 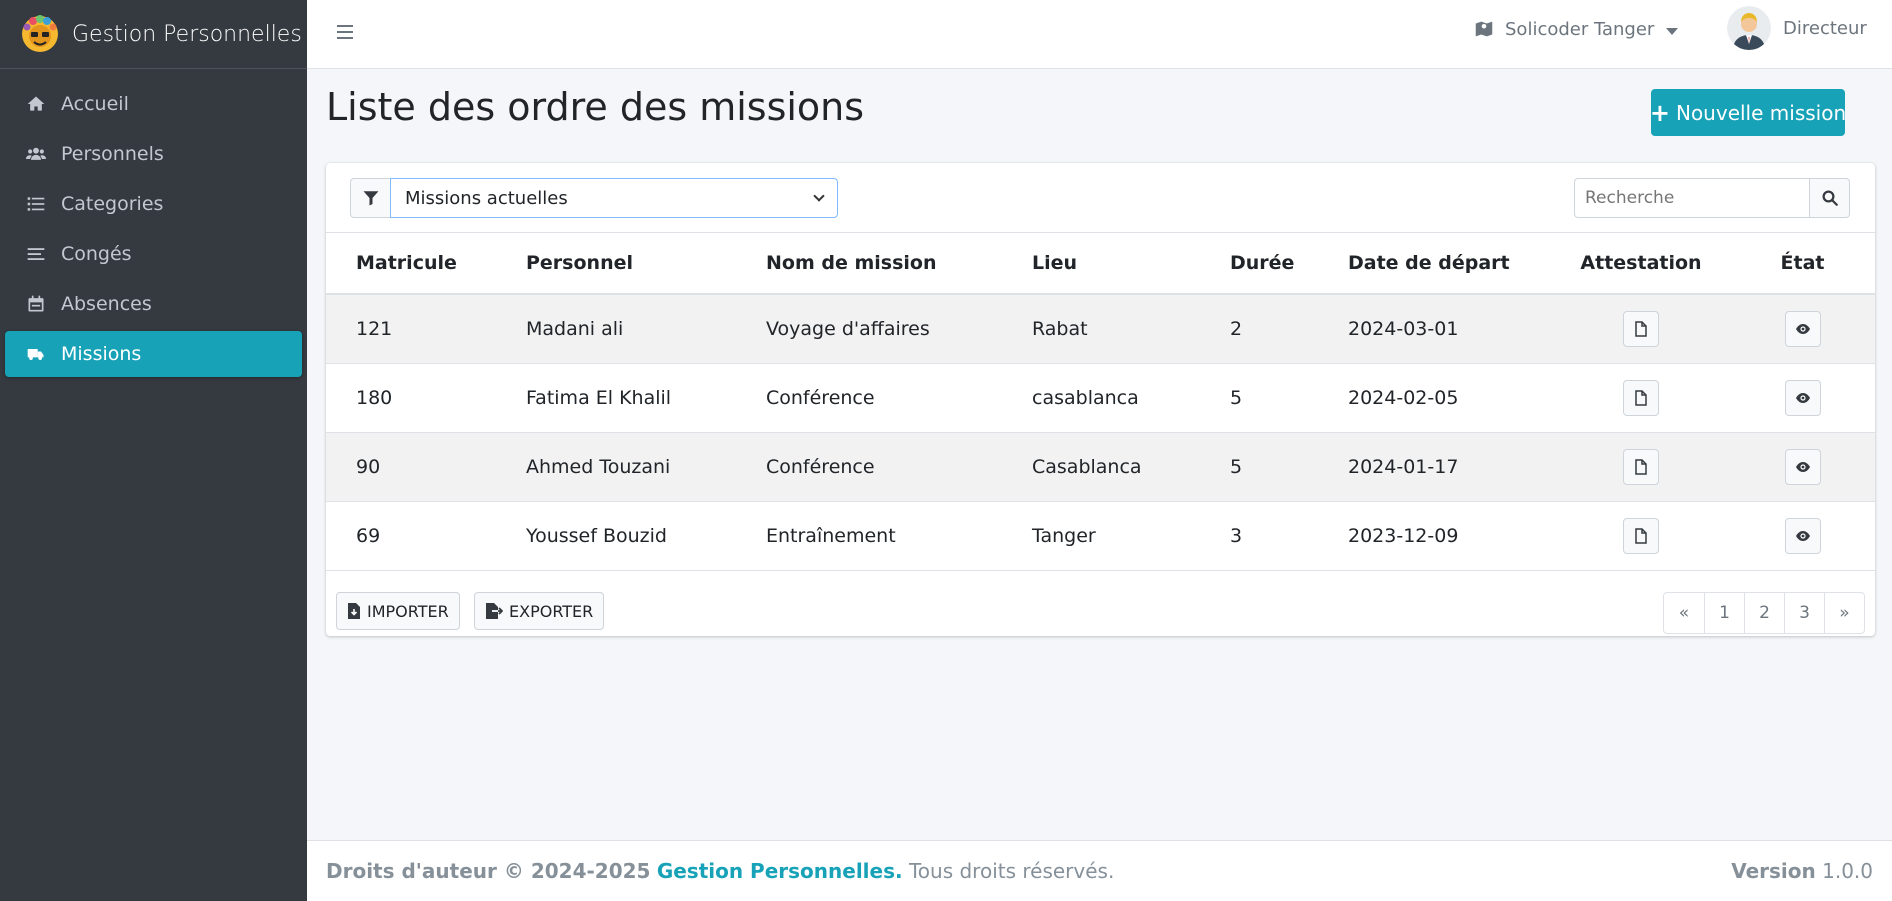 What do you see at coordinates (819, 196) in the screenshot?
I see `chevron-down-icon` at bounding box center [819, 196].